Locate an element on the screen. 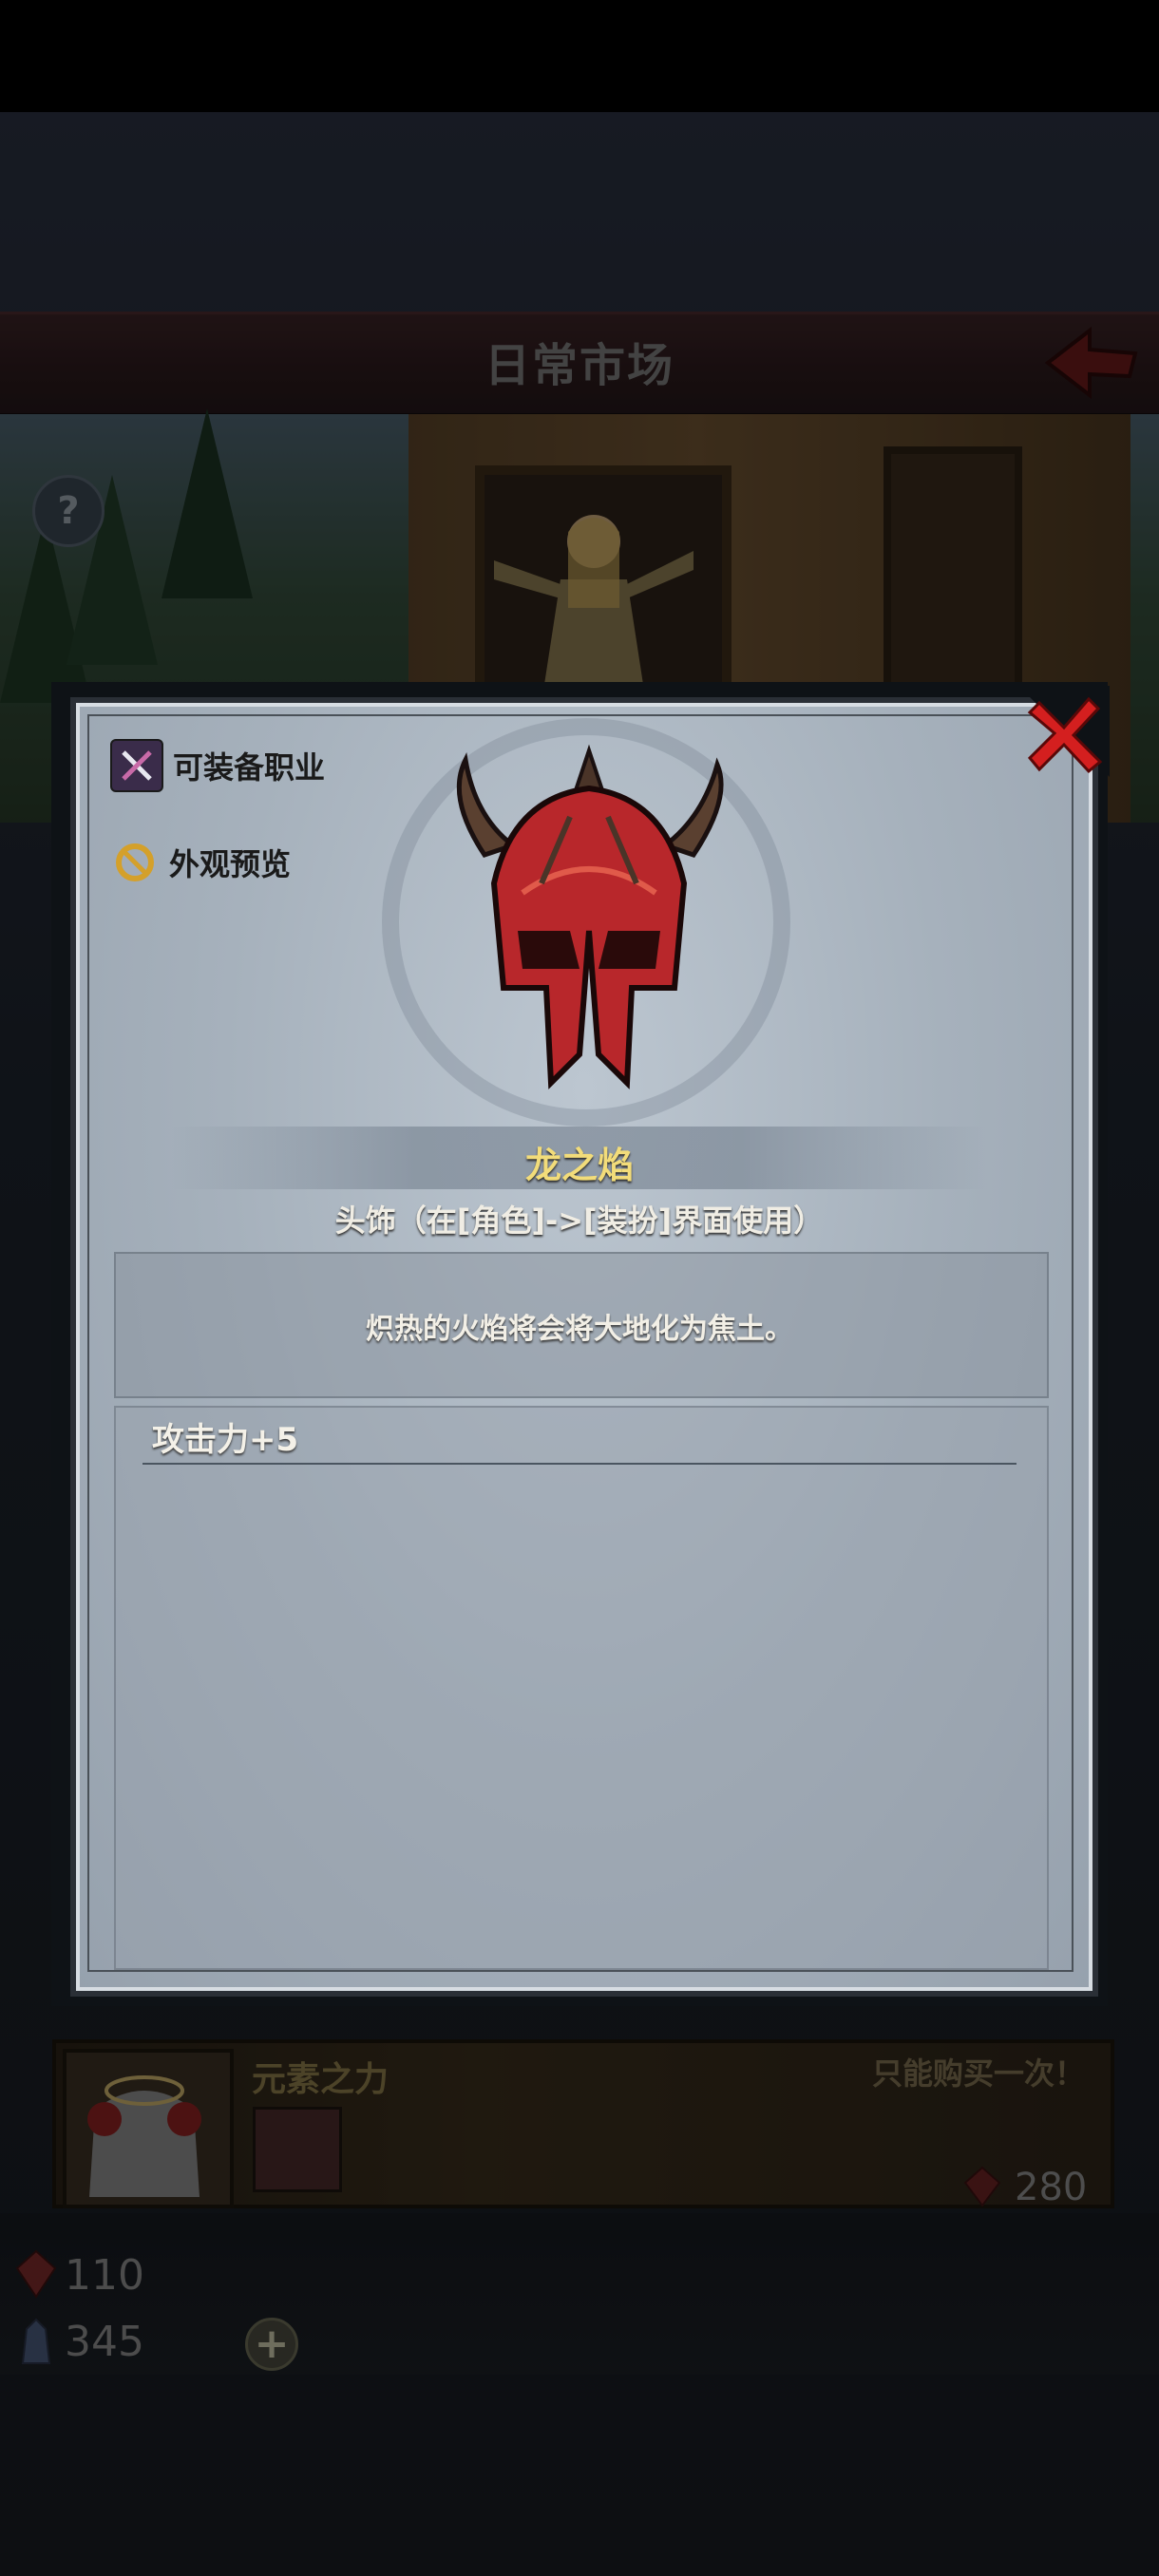 This screenshot has height=2576, width=1159. close-button is located at coordinates (1064, 731).